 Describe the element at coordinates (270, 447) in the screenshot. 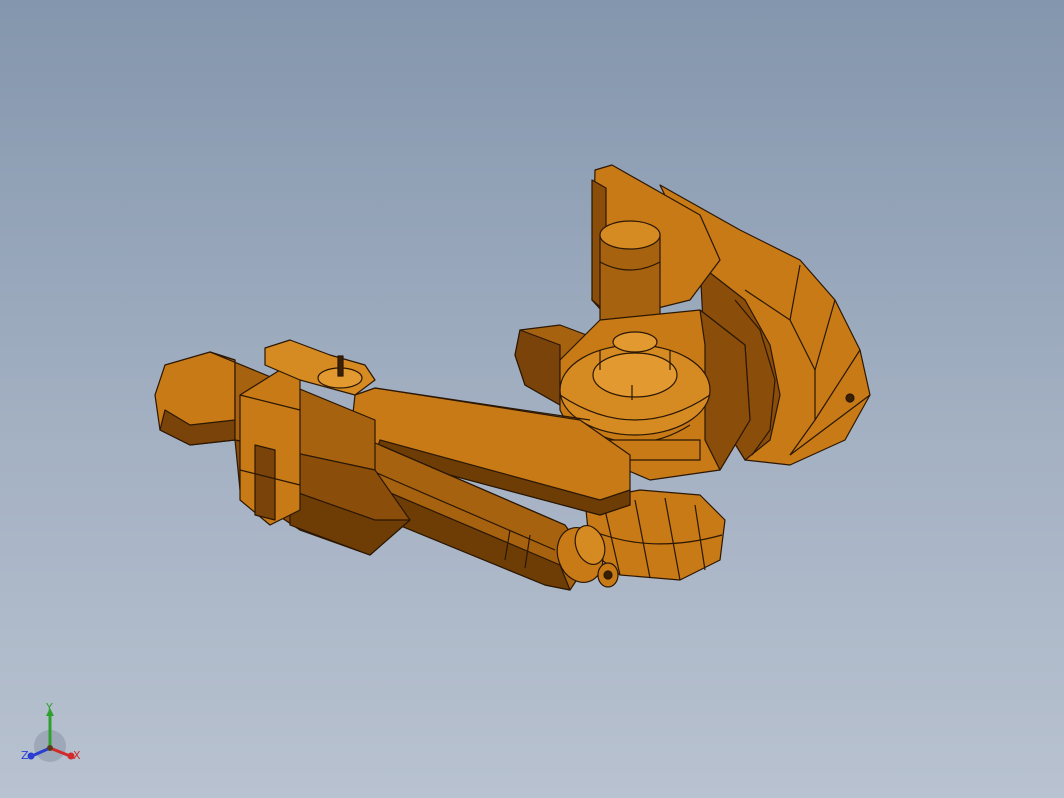

I see `collar-ring` at that location.